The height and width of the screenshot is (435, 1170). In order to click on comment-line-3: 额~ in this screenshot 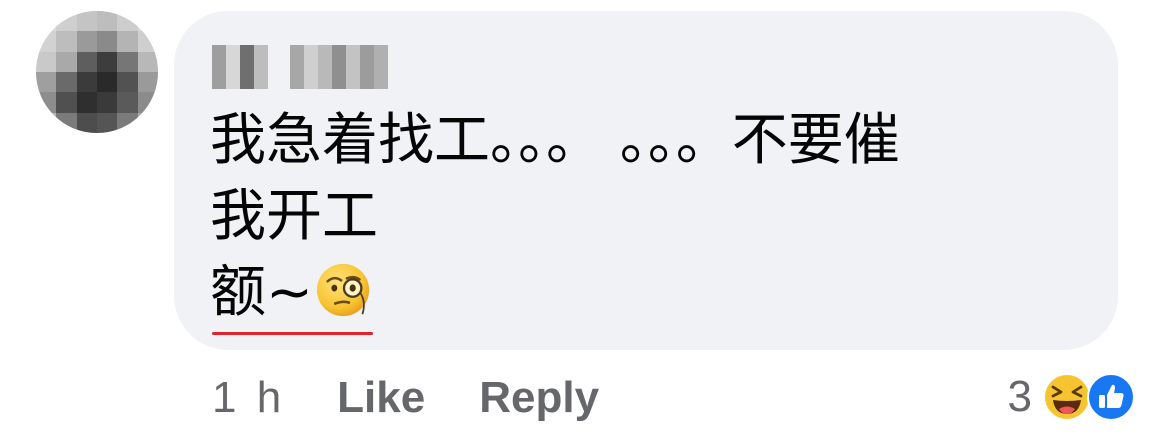, I will do `click(650, 295)`.